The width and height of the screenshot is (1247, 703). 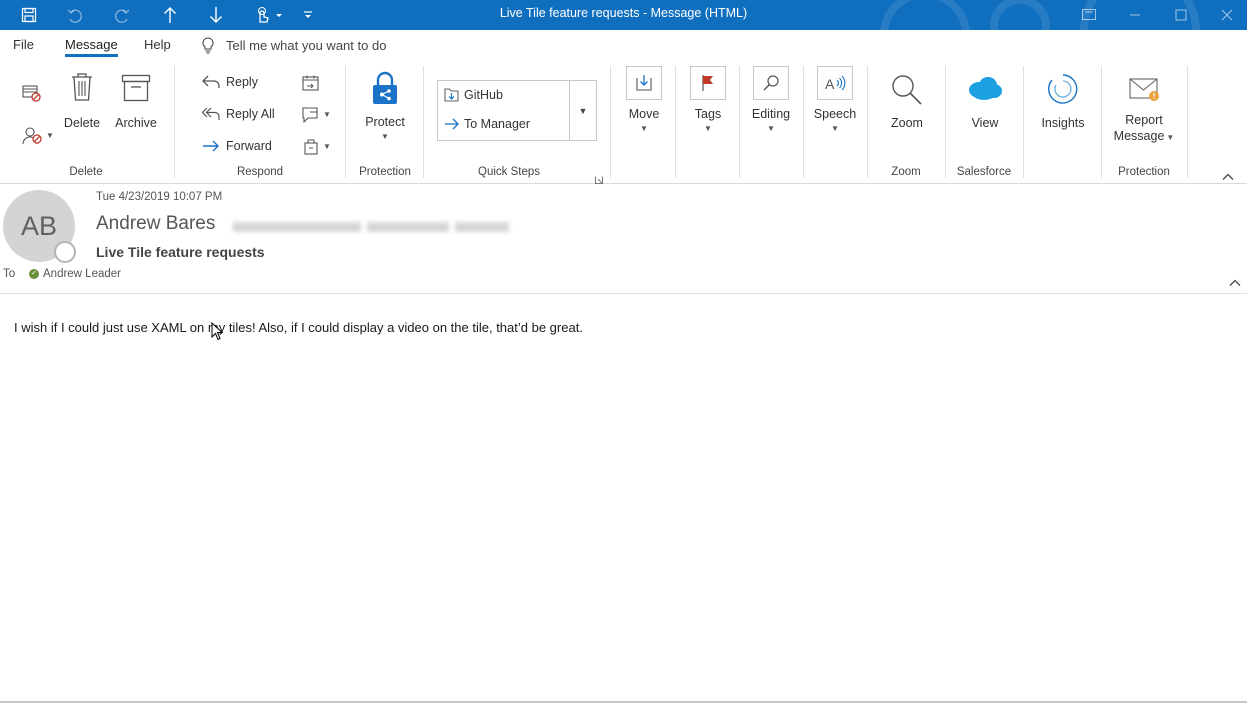 I want to click on tell-me-placeholder: Tell me what you want to do, so click(x=306, y=45).